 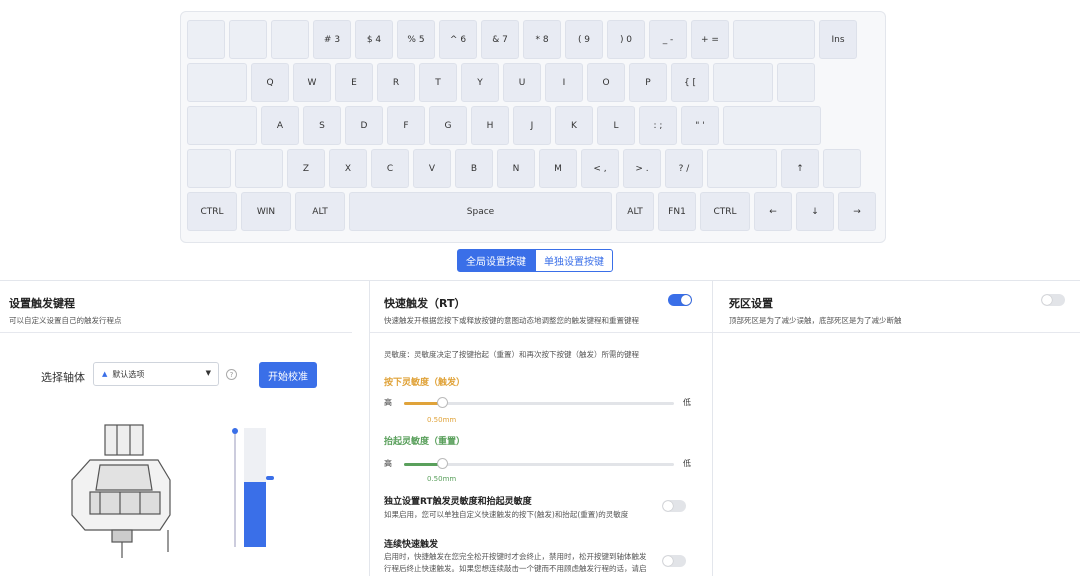 I want to click on keyboard-key: Z, so click(x=306, y=168).